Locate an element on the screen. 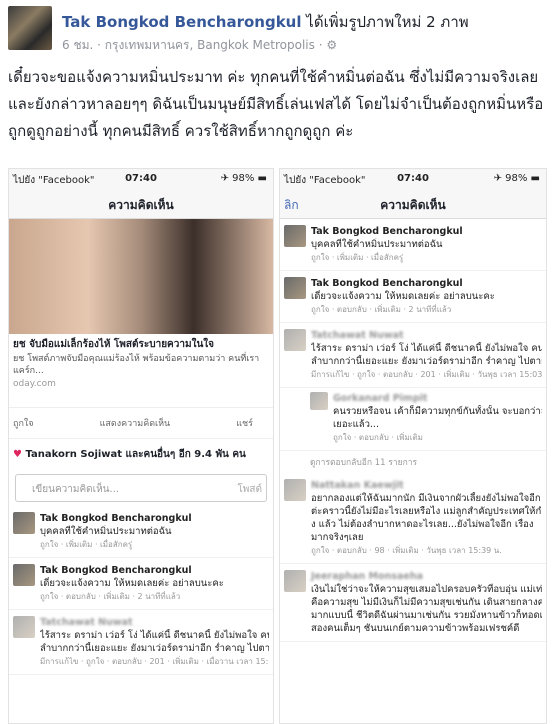  author-avatar is located at coordinates (30, 28).